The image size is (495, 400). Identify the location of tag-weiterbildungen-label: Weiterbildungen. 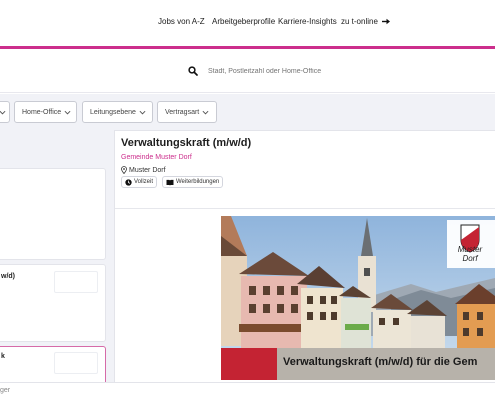
(198, 182).